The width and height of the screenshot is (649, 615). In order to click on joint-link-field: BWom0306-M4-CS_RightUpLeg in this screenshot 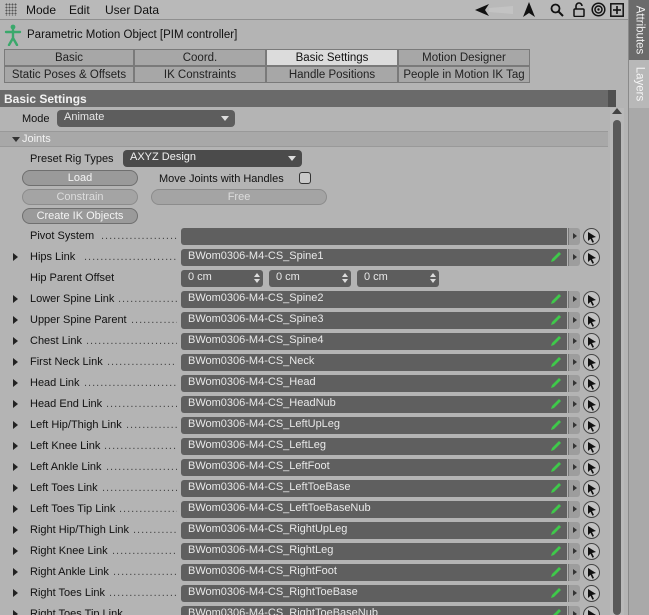, I will do `click(374, 530)`.